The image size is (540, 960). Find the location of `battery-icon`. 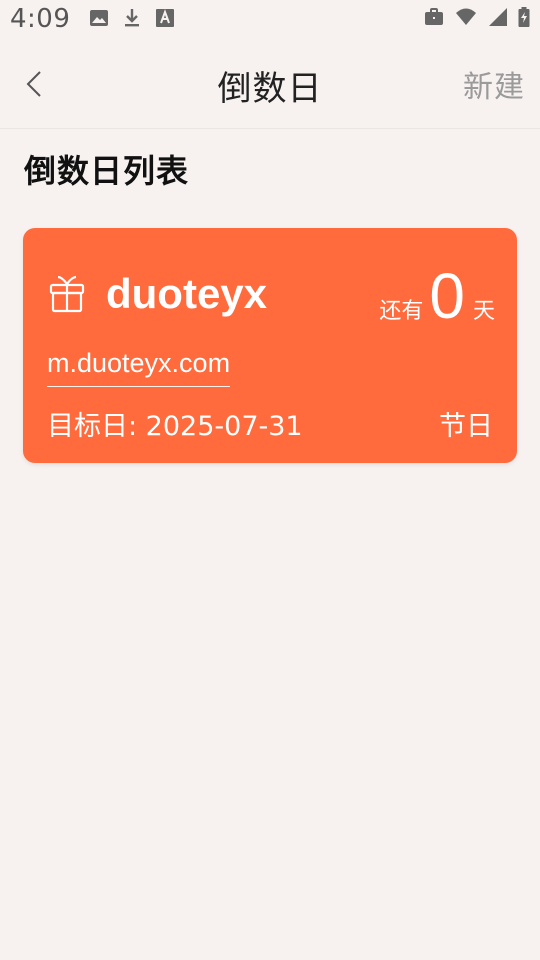

battery-icon is located at coordinates (524, 17).